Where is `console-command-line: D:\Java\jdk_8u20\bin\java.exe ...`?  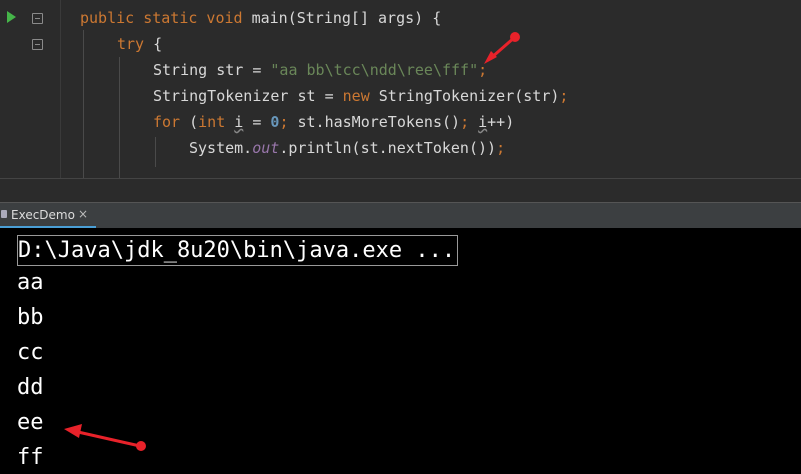
console-command-line: D:\Java\jdk_8u20\bin\java.exe ... is located at coordinates (238, 250).